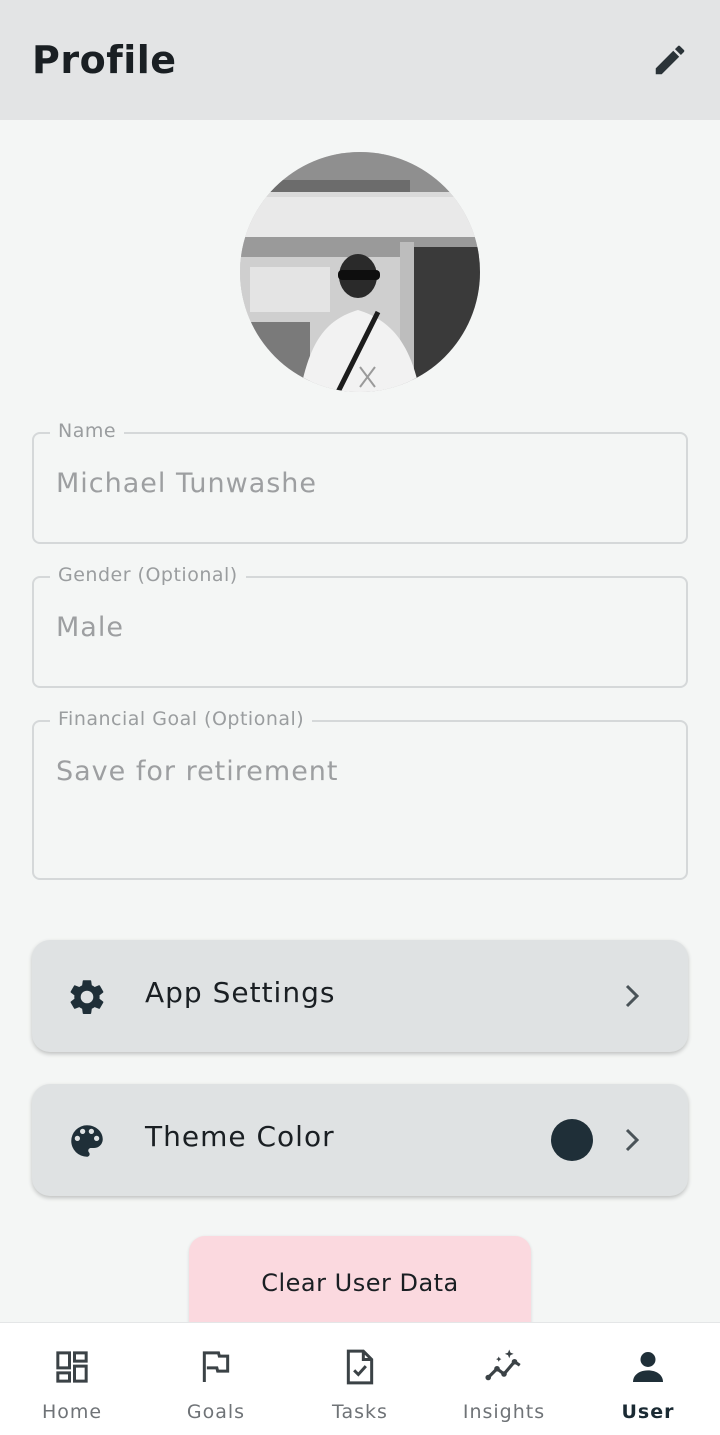  What do you see at coordinates (187, 483) in the screenshot?
I see `name-field-value: Michael Tunwashe` at bounding box center [187, 483].